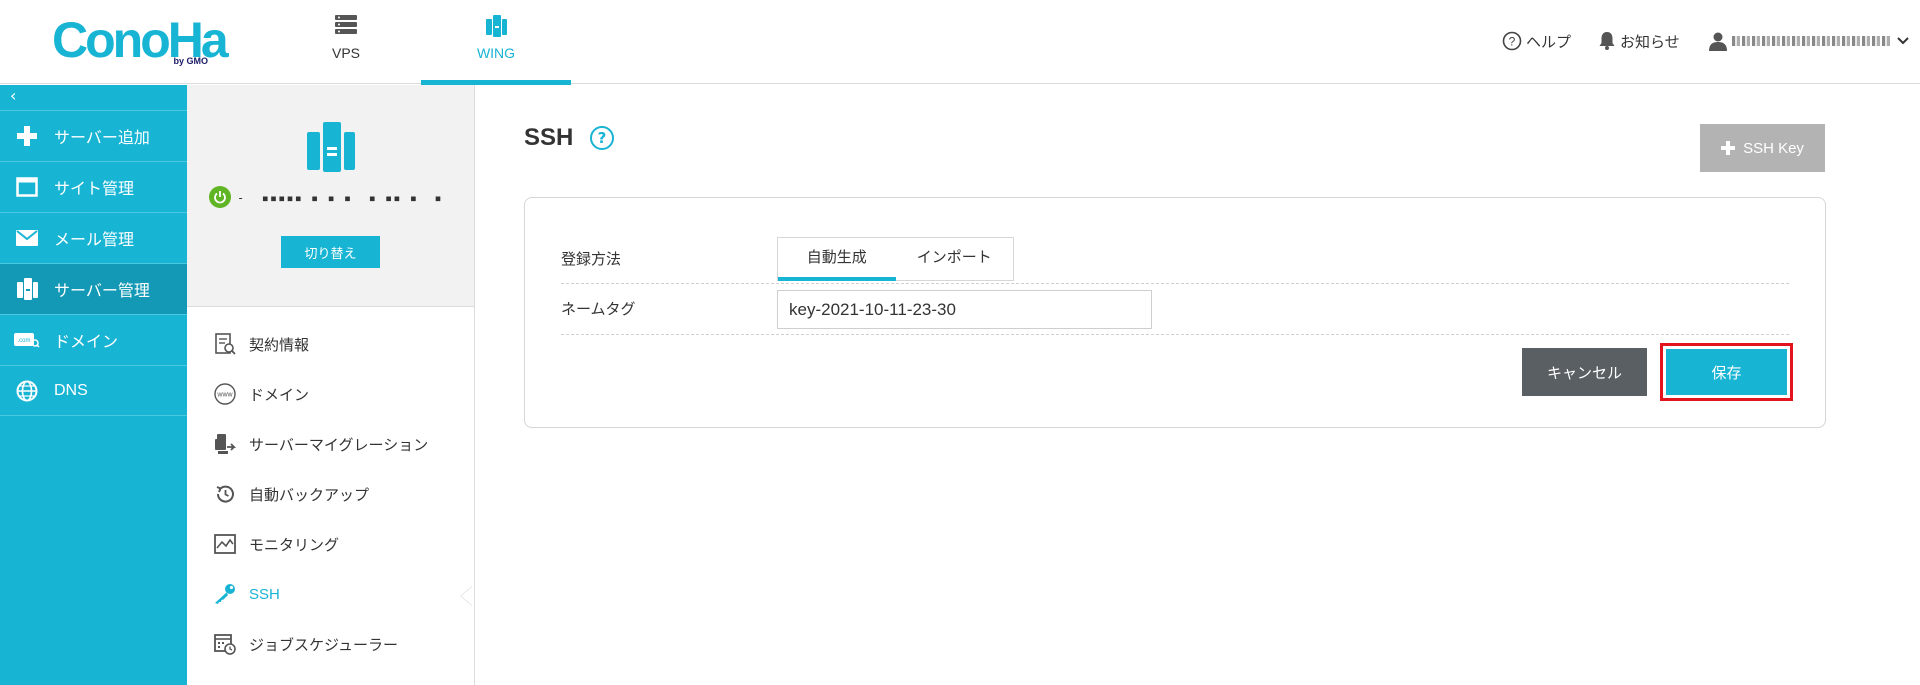 The image size is (1920, 685). I want to click on menu-item-label: ジョブスケジューラー, so click(323, 645).